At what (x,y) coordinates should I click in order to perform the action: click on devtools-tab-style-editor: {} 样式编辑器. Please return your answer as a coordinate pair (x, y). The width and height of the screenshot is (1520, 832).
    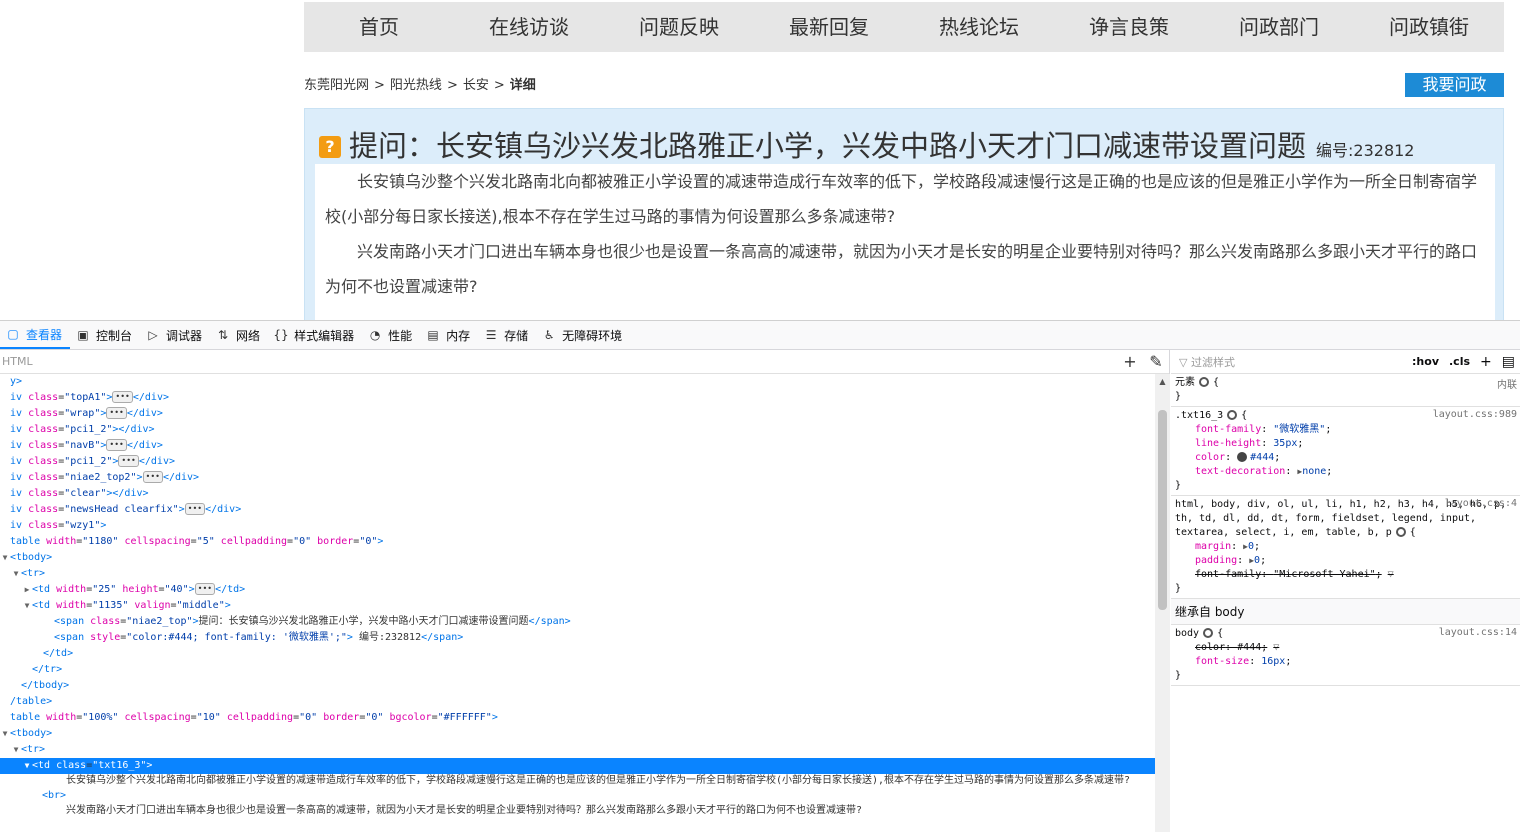
    Looking at the image, I should click on (315, 335).